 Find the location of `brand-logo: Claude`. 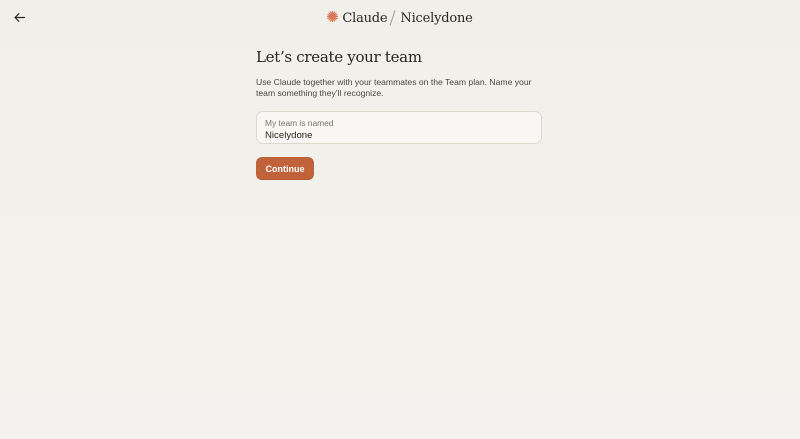

brand-logo: Claude is located at coordinates (357, 18).